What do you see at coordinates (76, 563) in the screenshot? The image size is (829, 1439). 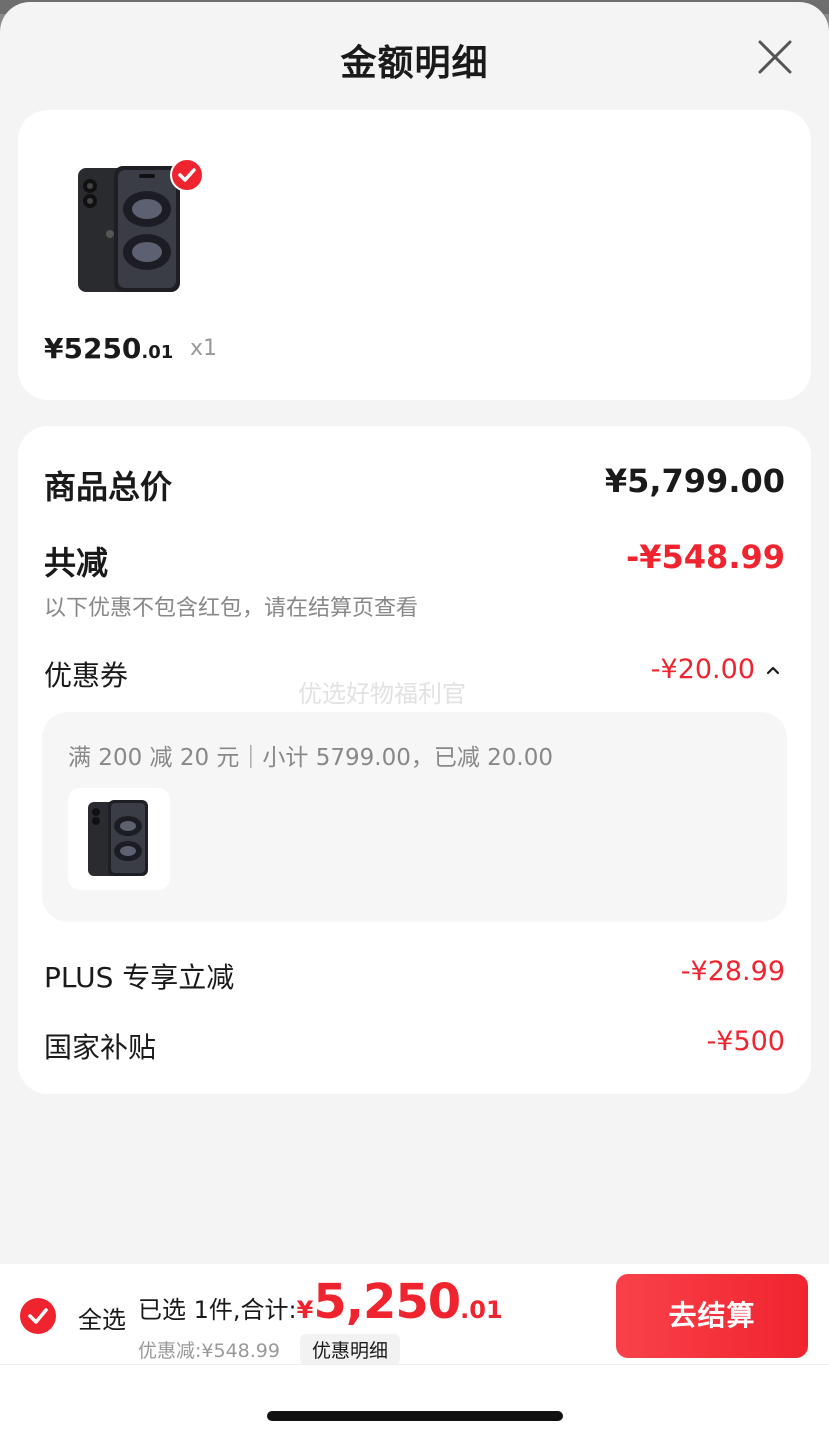 I see `total-reduction-label: 共减` at bounding box center [76, 563].